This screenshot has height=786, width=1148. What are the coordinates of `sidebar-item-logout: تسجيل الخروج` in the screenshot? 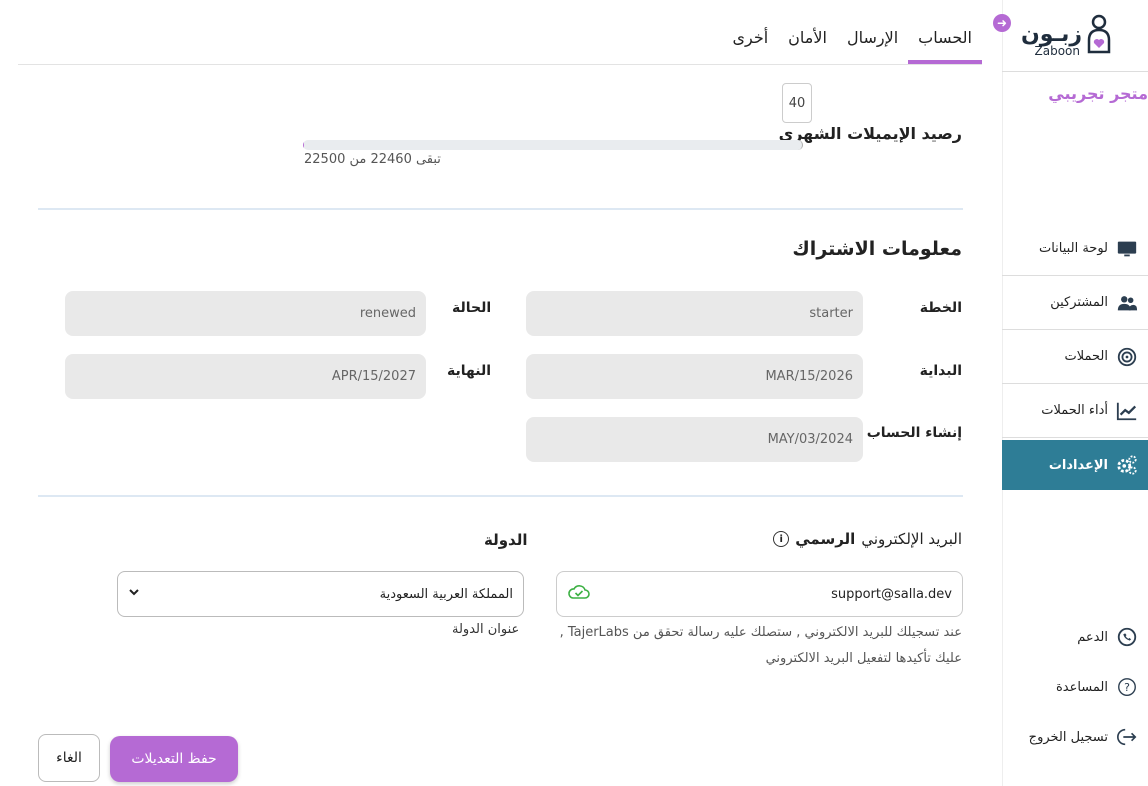 It's located at (1075, 737).